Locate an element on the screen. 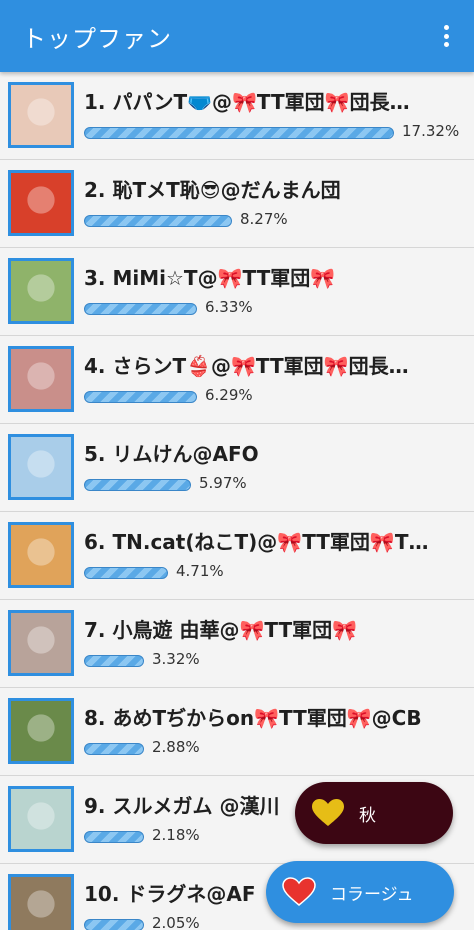  fan-row: 8. あめTぢからon🎀TT軍団🎀@CB 2.88% is located at coordinates (237, 732).